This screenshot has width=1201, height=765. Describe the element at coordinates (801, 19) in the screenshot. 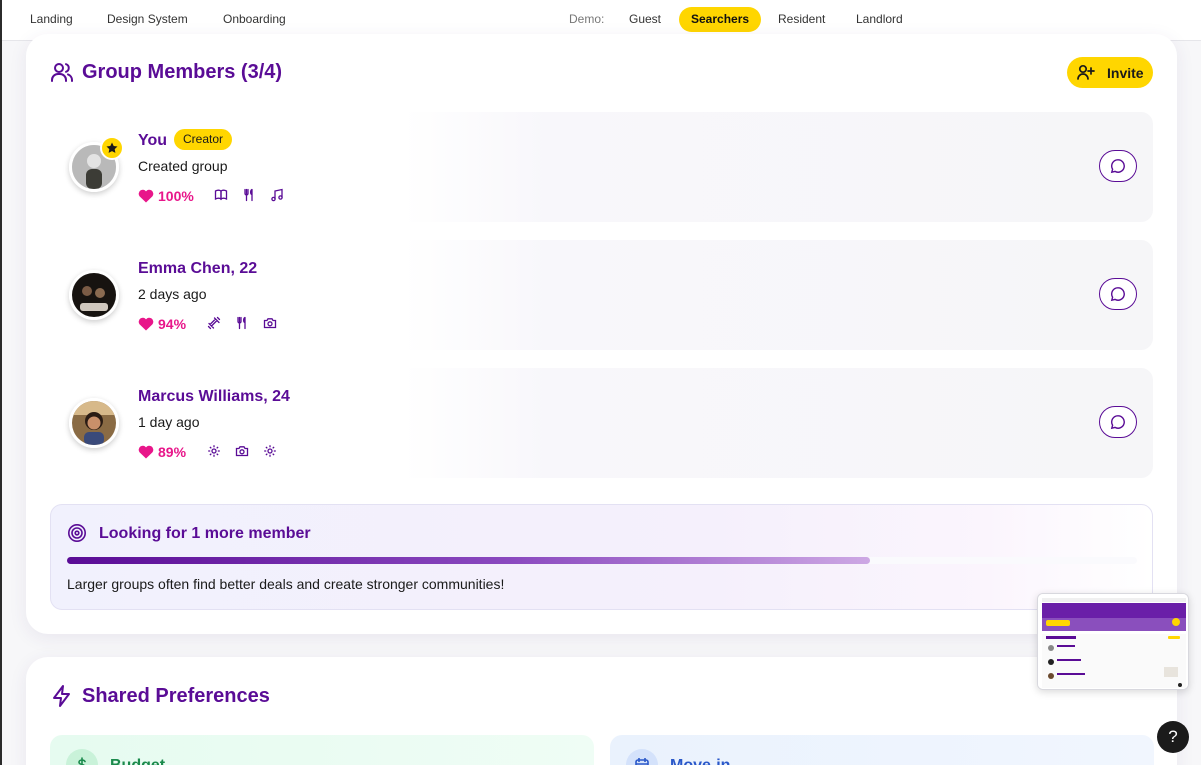

I see `demo-resident-button: Resident` at that location.